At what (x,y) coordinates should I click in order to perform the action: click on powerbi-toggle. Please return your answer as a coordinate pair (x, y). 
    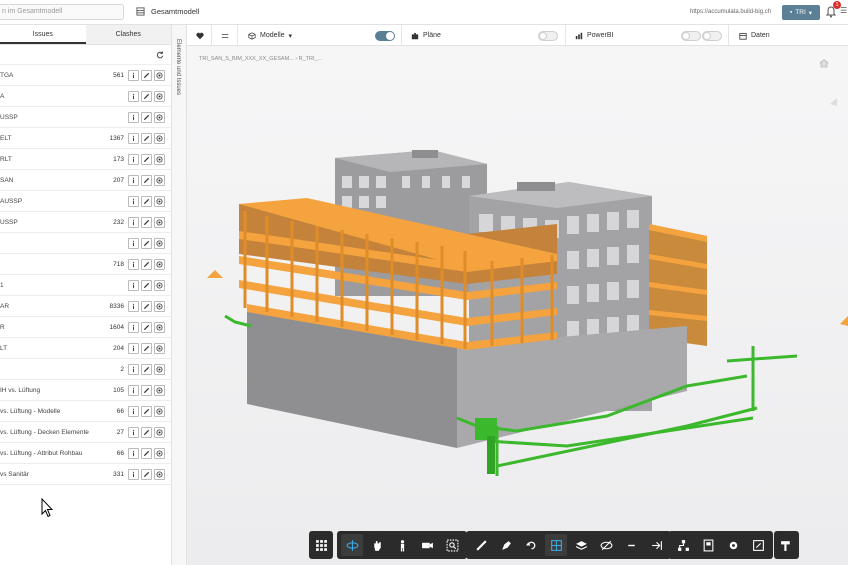
    Looking at the image, I should click on (691, 36).